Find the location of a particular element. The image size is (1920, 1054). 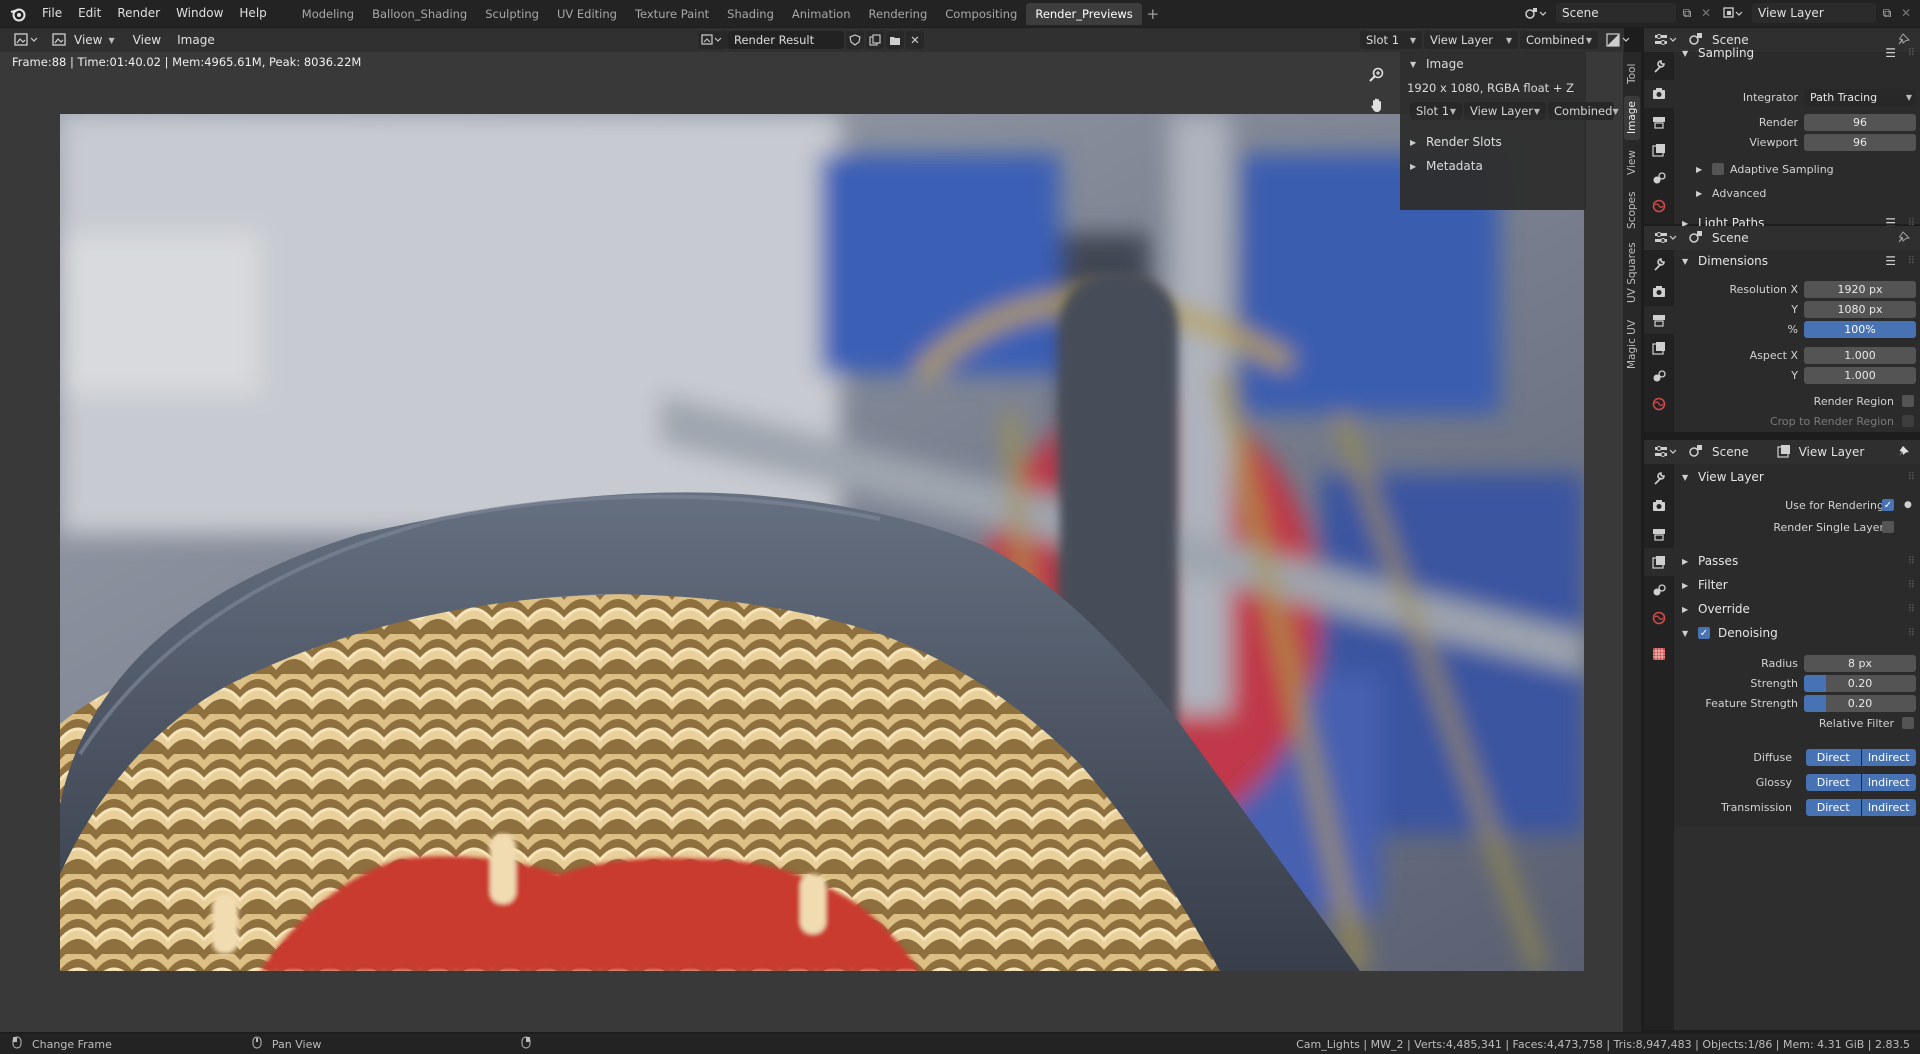

diffuse-indirect-toggle: Indirect is located at coordinates (1888, 757).